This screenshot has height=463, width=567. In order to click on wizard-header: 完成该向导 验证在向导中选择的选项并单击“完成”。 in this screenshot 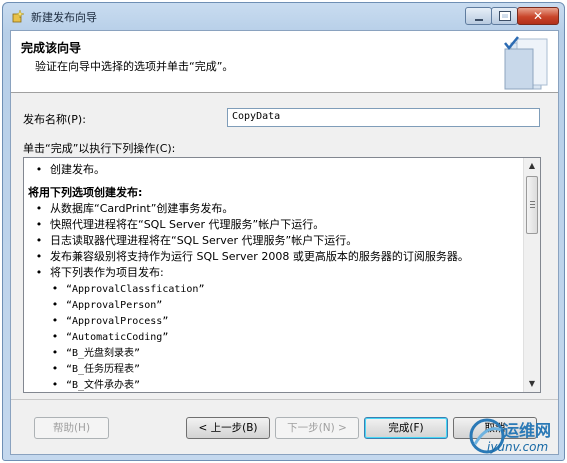, I will do `click(284, 62)`.